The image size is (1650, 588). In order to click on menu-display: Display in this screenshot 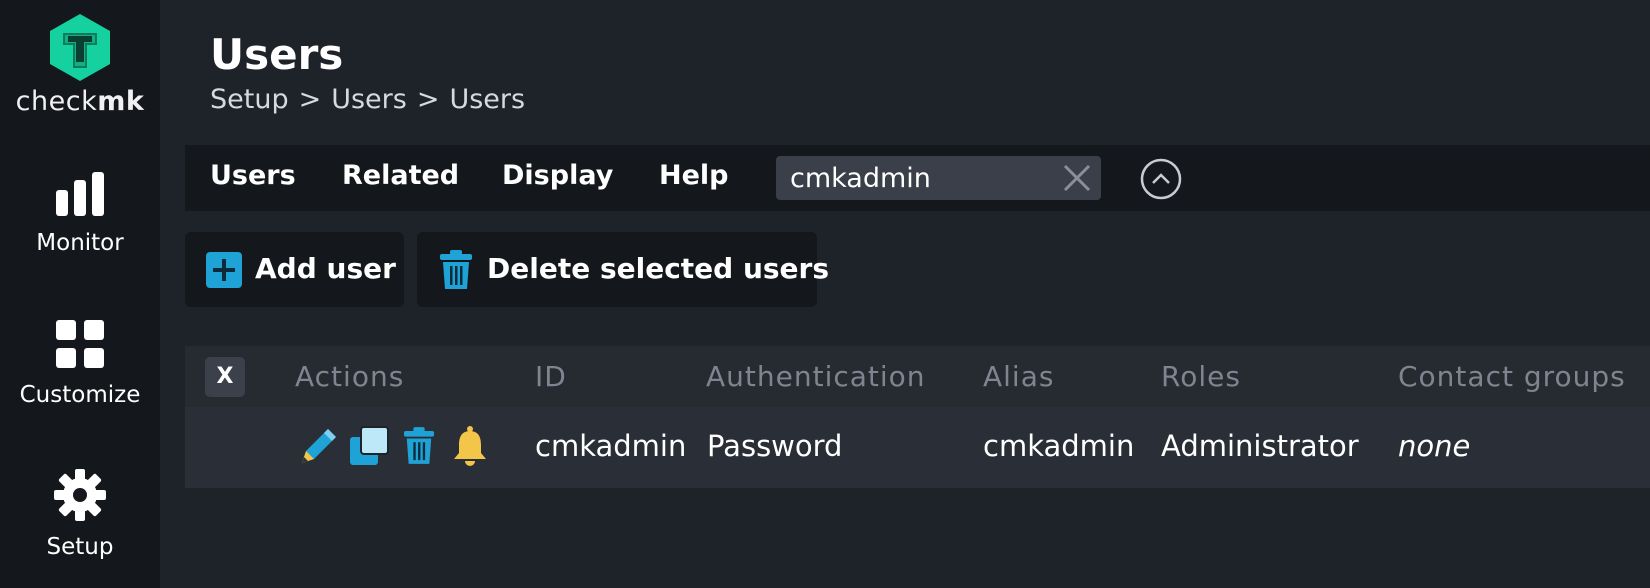, I will do `click(557, 175)`.